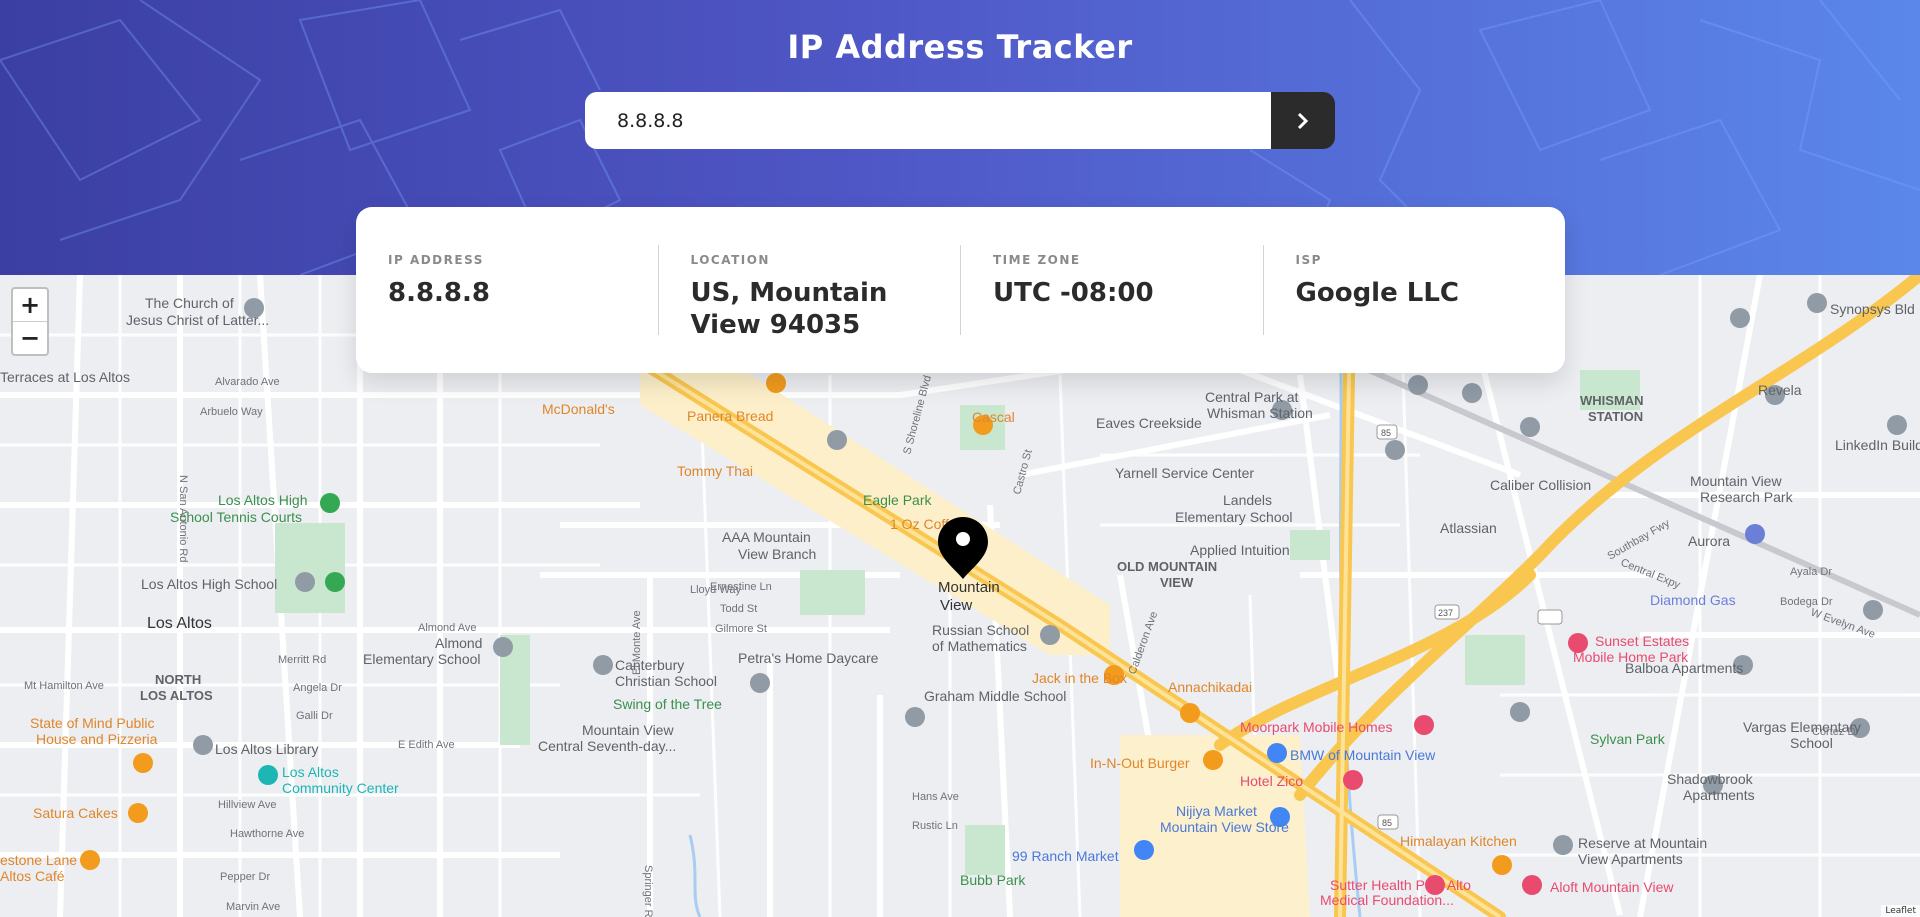 Image resolution: width=1920 pixels, height=917 pixels. What do you see at coordinates (1210, 687) in the screenshot?
I see `svg-text: Annachikadai` at bounding box center [1210, 687].